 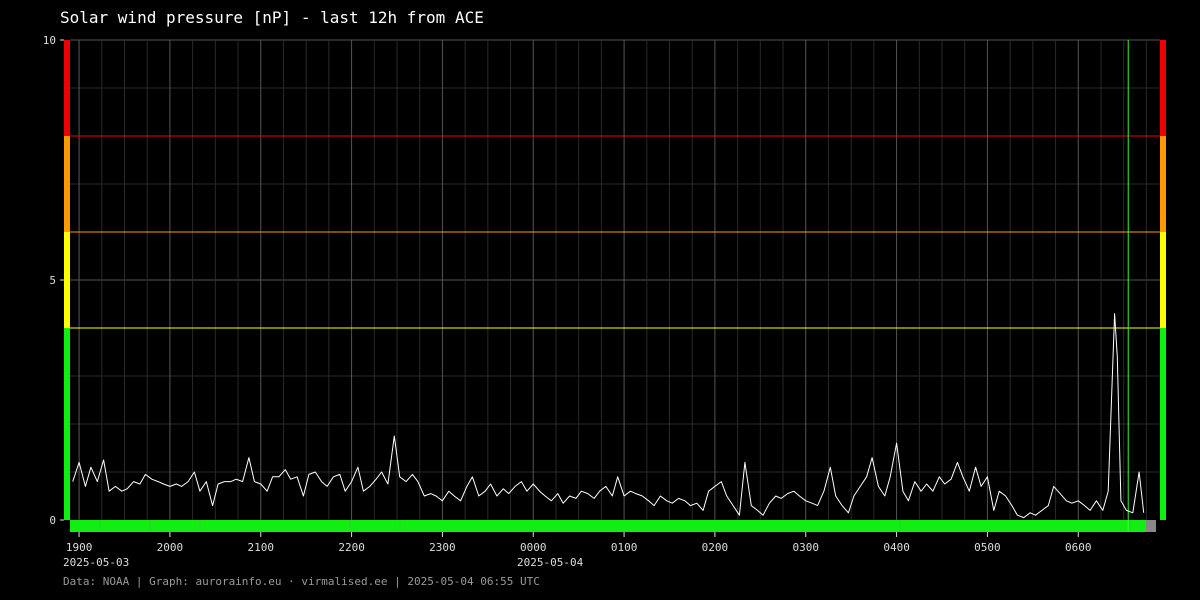 What do you see at coordinates (351, 547) in the screenshot?
I see `x-tick-label: 2200` at bounding box center [351, 547].